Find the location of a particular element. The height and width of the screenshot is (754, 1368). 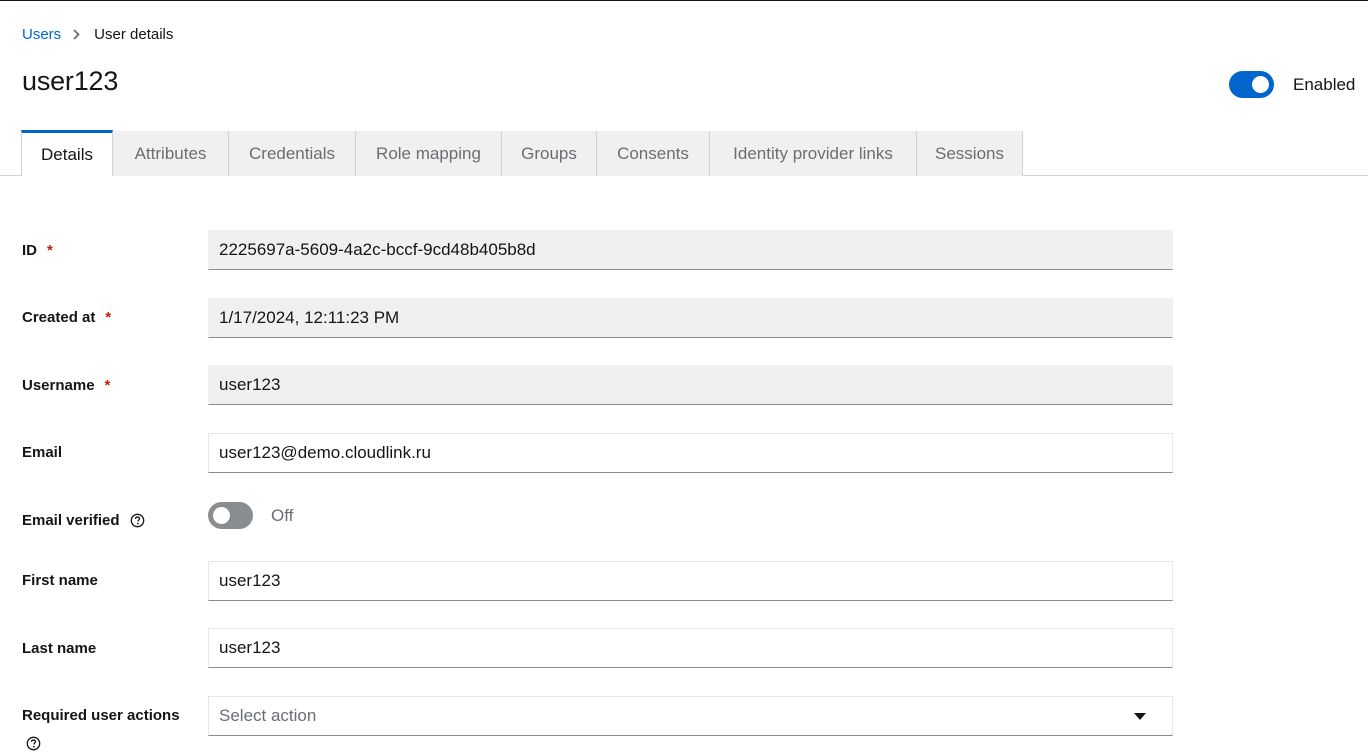

created-at-label-text: Created at is located at coordinates (59, 317).